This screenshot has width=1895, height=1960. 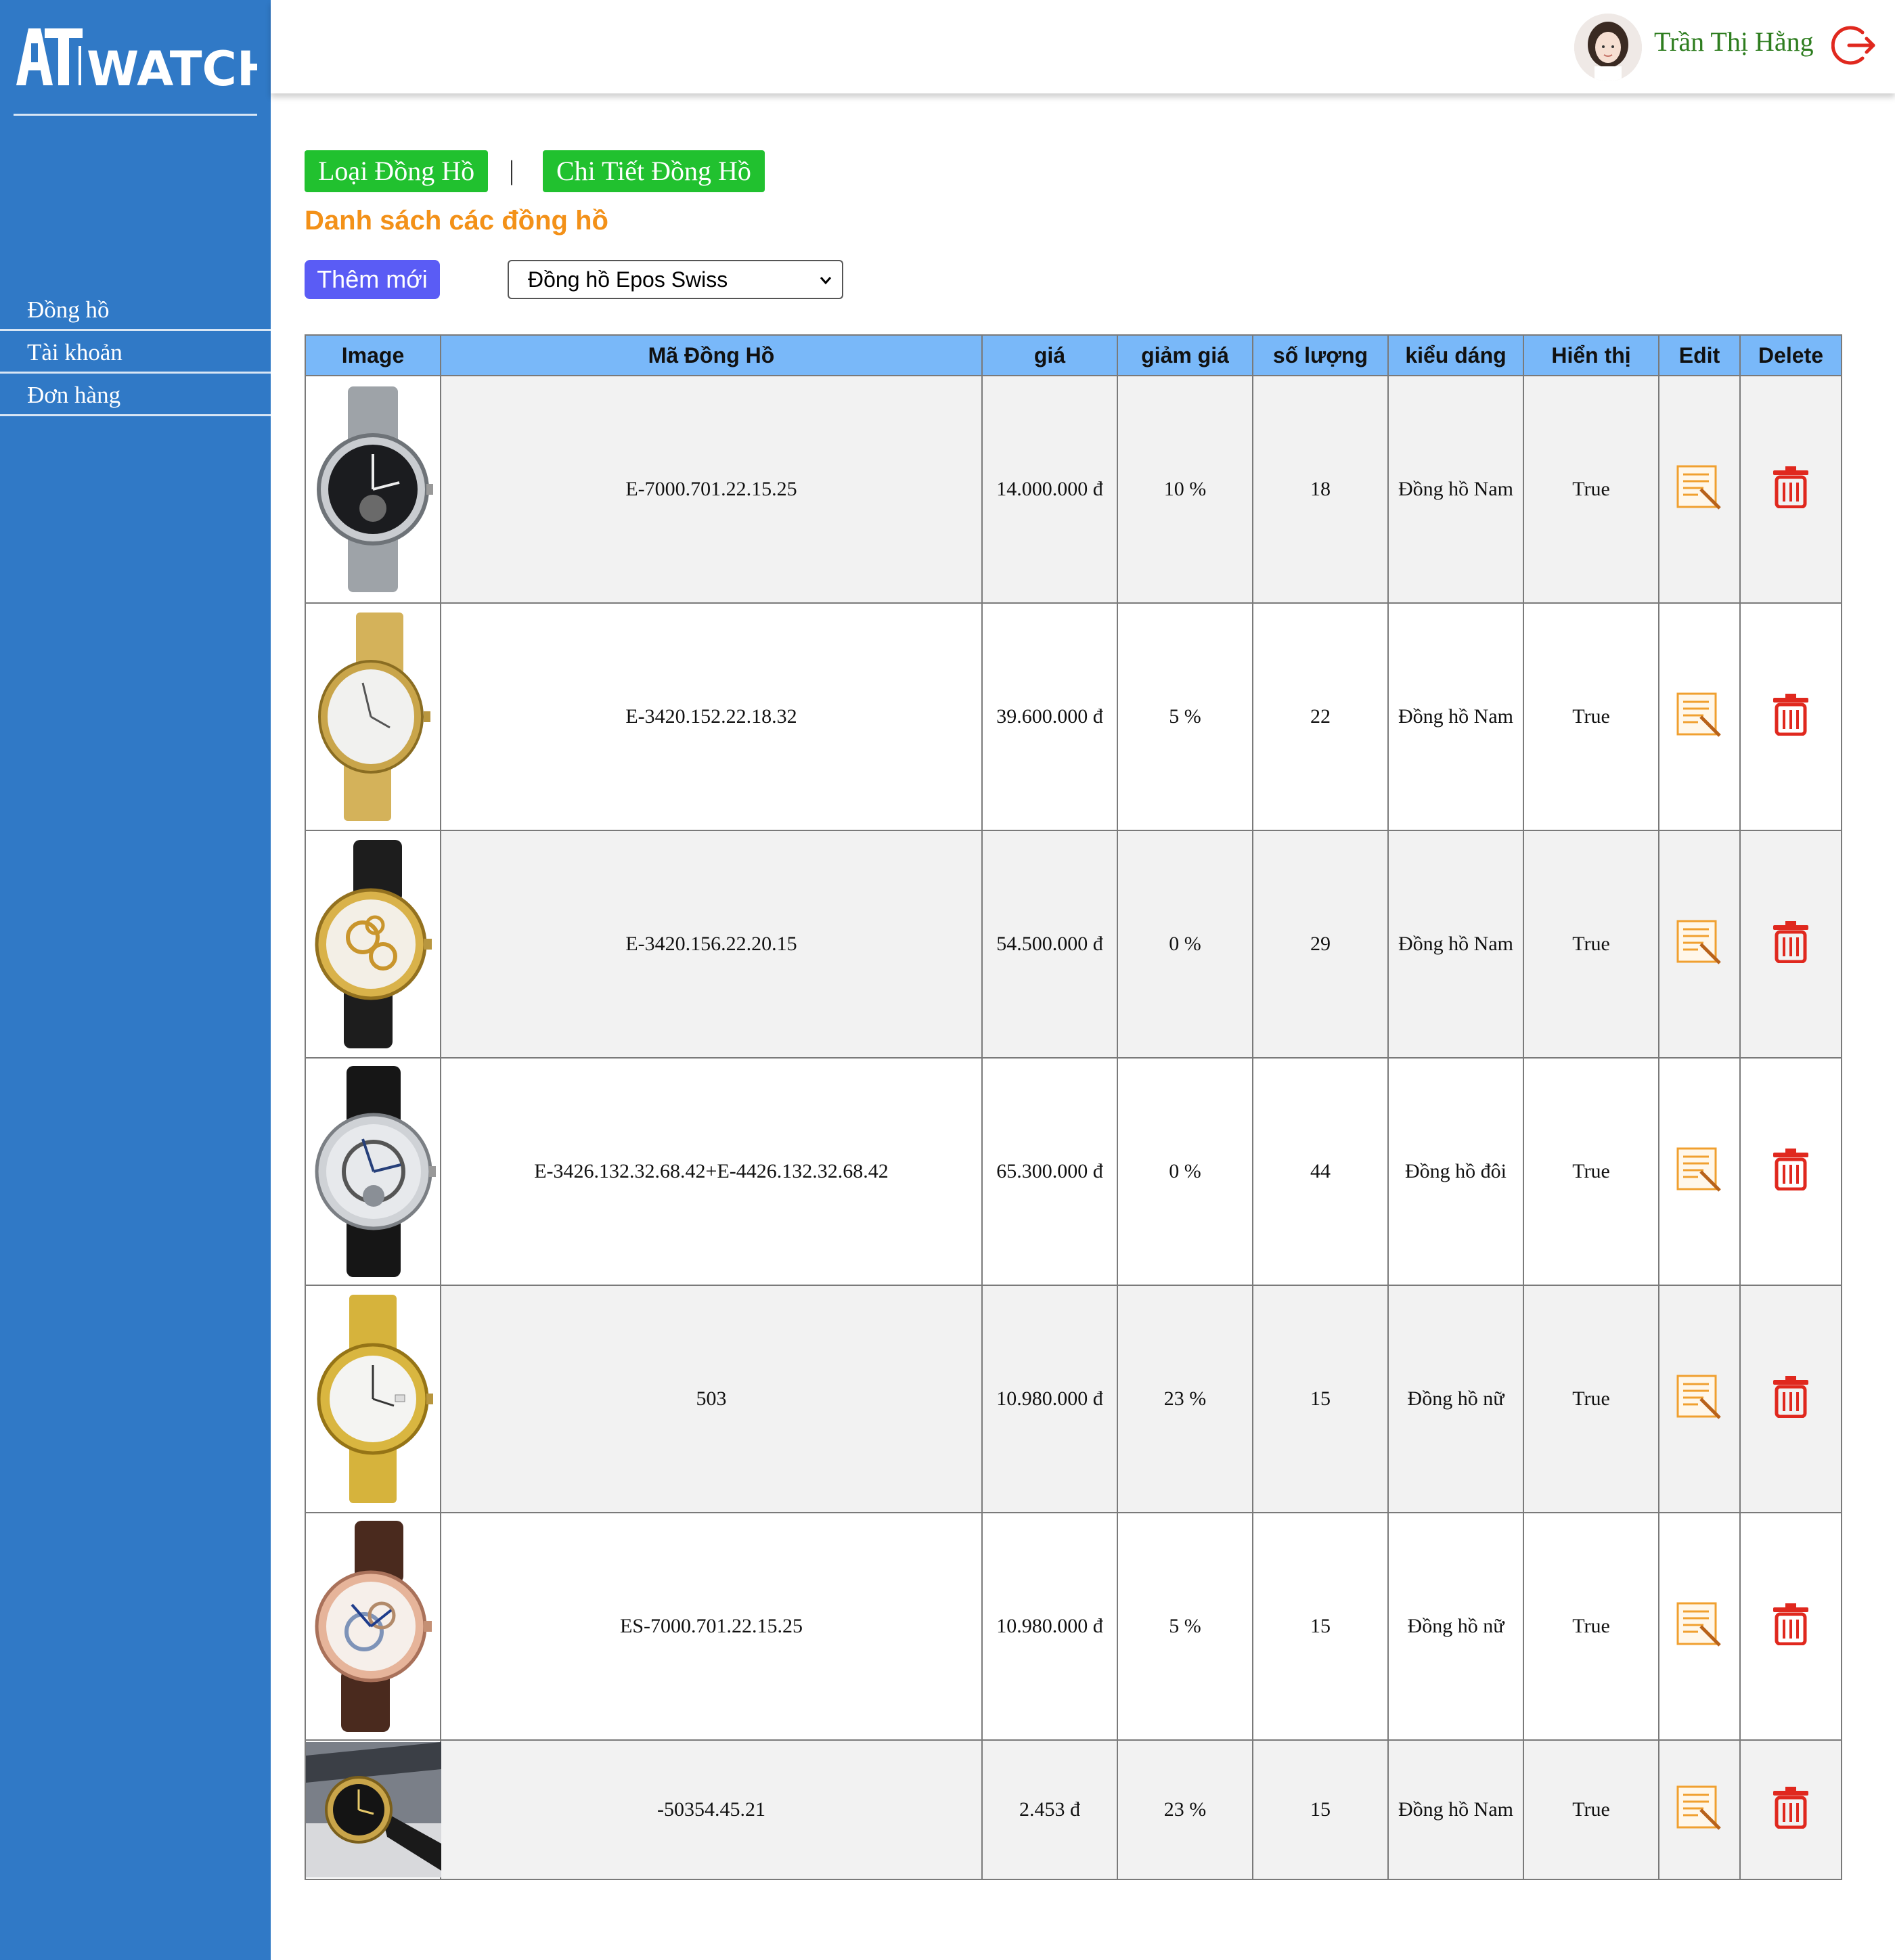 I want to click on watch-code: E-3420.152.22.18.32, so click(x=712, y=716).